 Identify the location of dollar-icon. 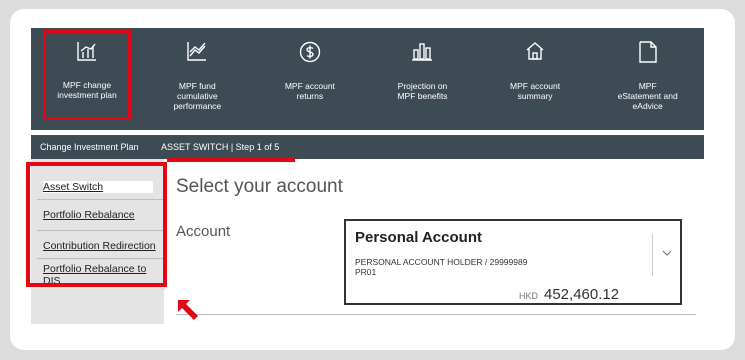
(310, 52).